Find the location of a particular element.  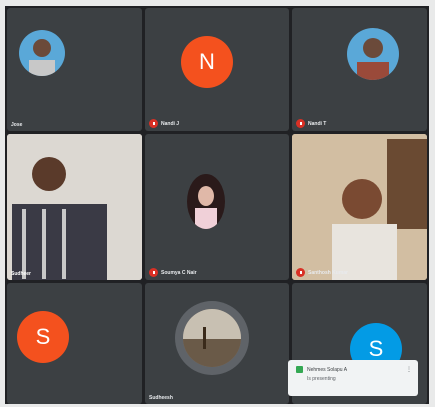

avatar: S is located at coordinates (43, 337).